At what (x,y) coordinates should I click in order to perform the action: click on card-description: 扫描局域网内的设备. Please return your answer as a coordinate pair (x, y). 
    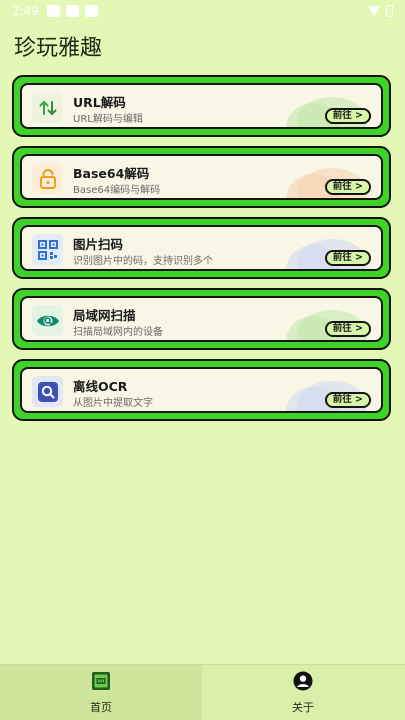
    Looking at the image, I should click on (118, 332).